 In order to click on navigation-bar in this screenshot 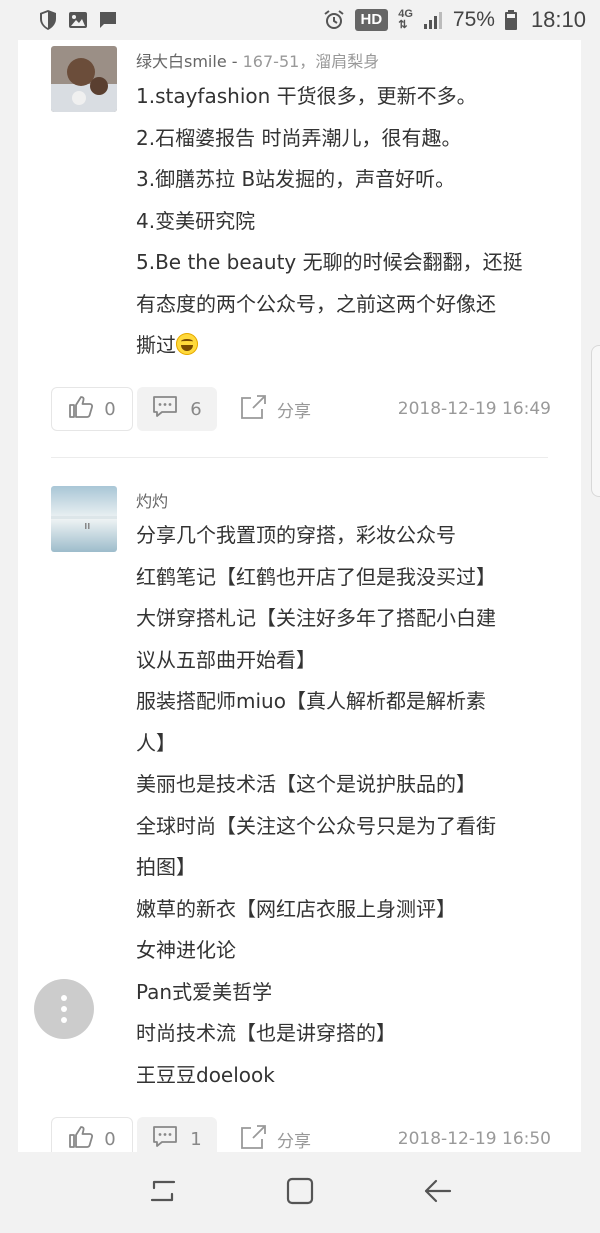, I will do `click(300, 1192)`.